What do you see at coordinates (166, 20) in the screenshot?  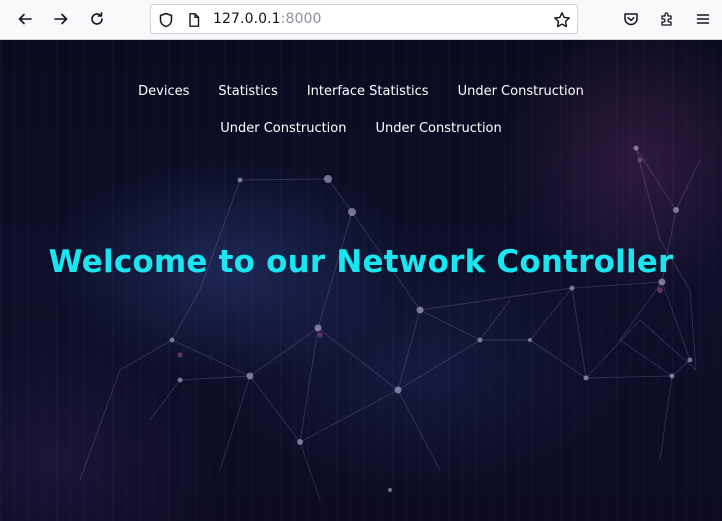 I see `shield-icon` at bounding box center [166, 20].